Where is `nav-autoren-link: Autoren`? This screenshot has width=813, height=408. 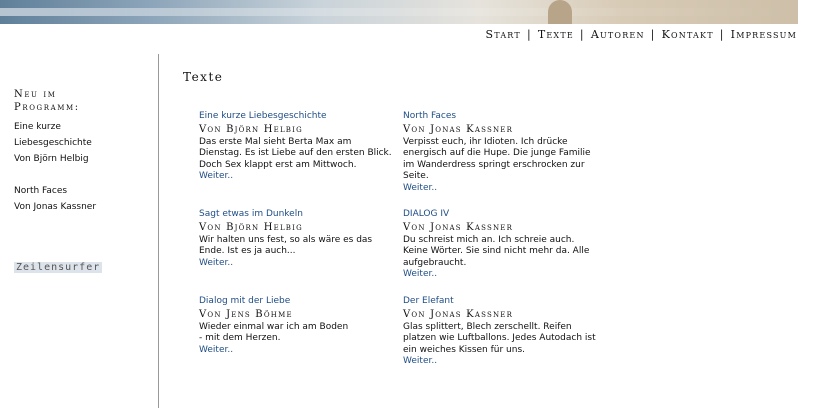 nav-autoren-link: Autoren is located at coordinates (618, 34).